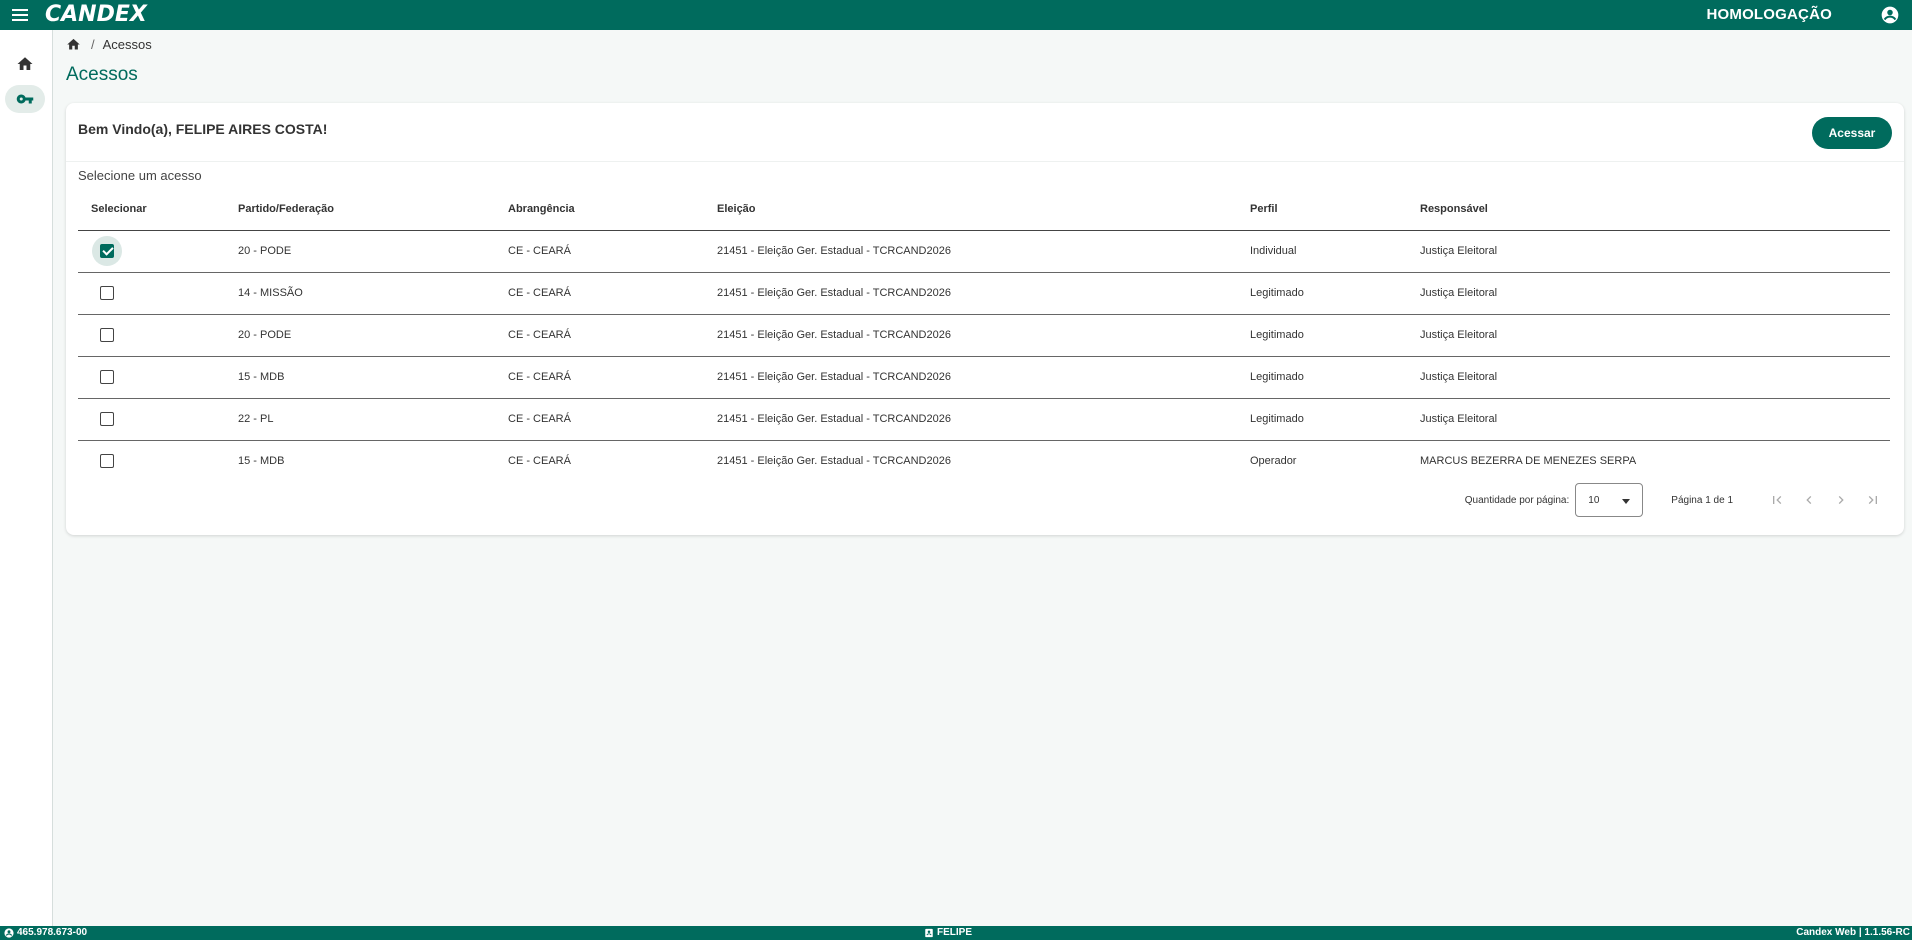 Image resolution: width=1912 pixels, height=940 pixels. What do you see at coordinates (1626, 501) in the screenshot?
I see `chevron-down-icon` at bounding box center [1626, 501].